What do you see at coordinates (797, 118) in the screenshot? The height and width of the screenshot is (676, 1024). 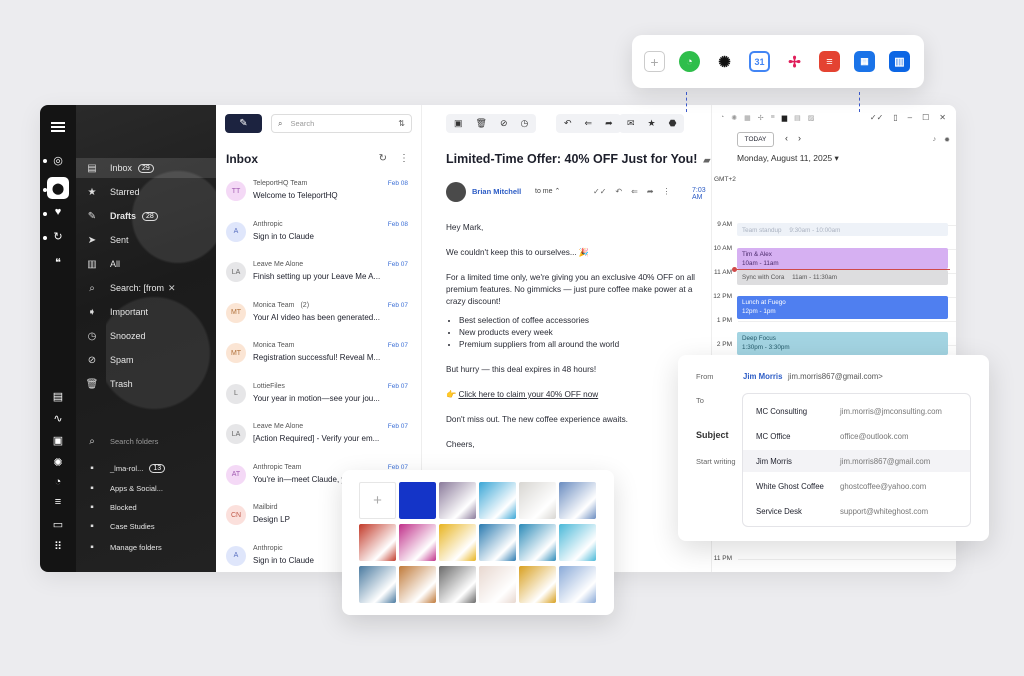 I see `trello-icon: ▤` at bounding box center [797, 118].